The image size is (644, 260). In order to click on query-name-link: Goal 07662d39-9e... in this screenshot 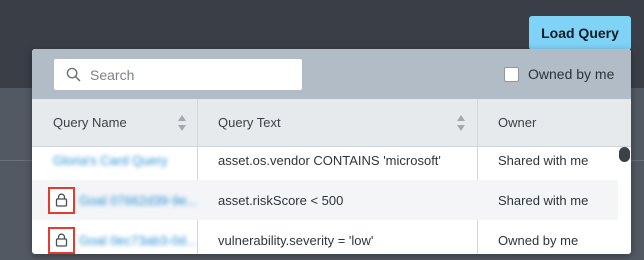, I will do `click(138, 200)`.